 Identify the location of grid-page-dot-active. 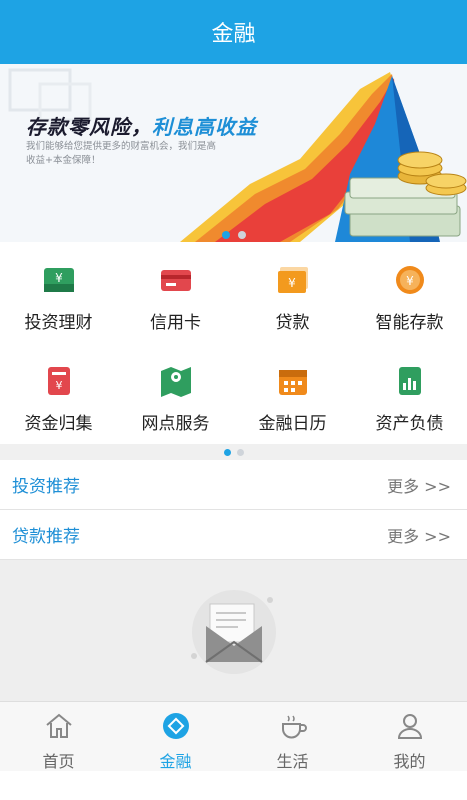
(227, 452).